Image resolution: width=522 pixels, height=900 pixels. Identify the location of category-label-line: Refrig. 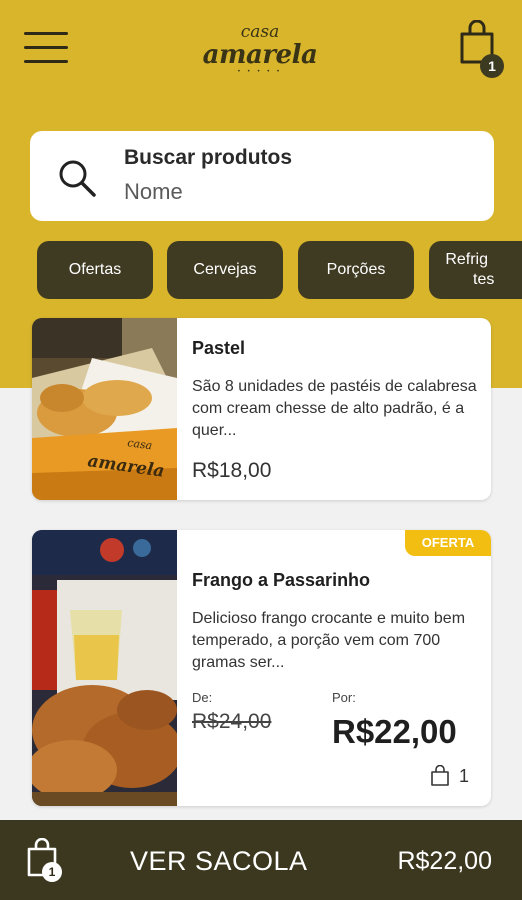
(467, 259).